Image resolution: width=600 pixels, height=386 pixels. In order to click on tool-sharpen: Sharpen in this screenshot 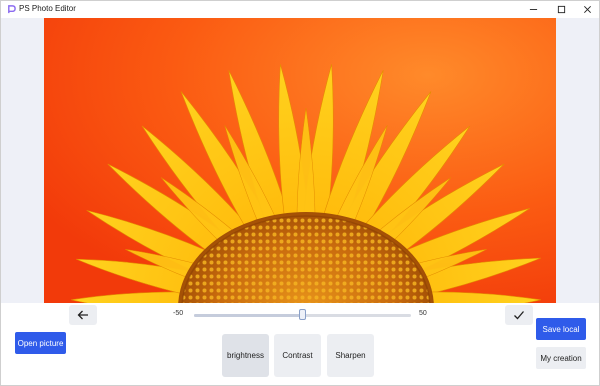, I will do `click(350, 355)`.